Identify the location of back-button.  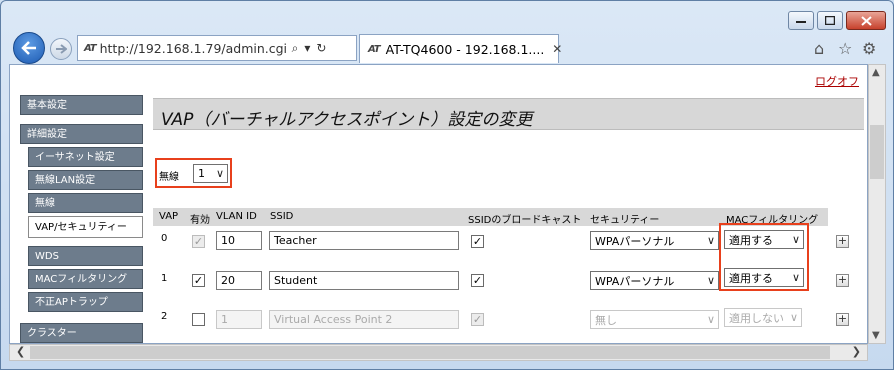
(29, 48).